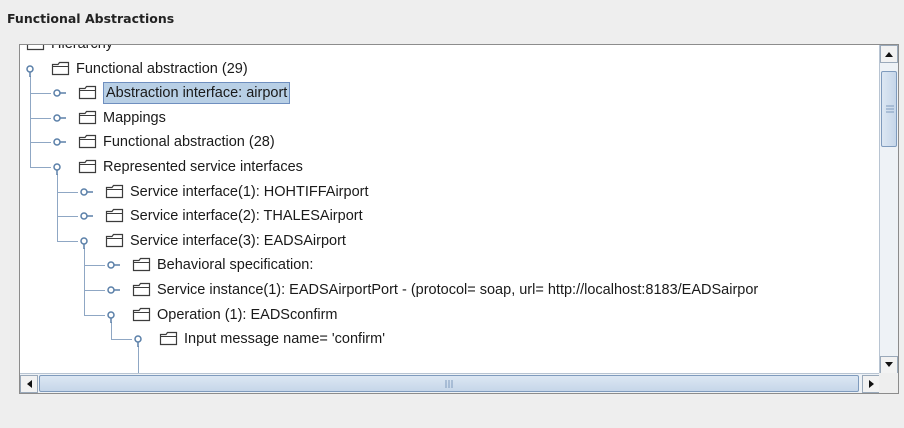 Image resolution: width=904 pixels, height=428 pixels. Describe the element at coordinates (197, 93) in the screenshot. I see `tree-node-label-selected: Abstraction interface: airport` at that location.